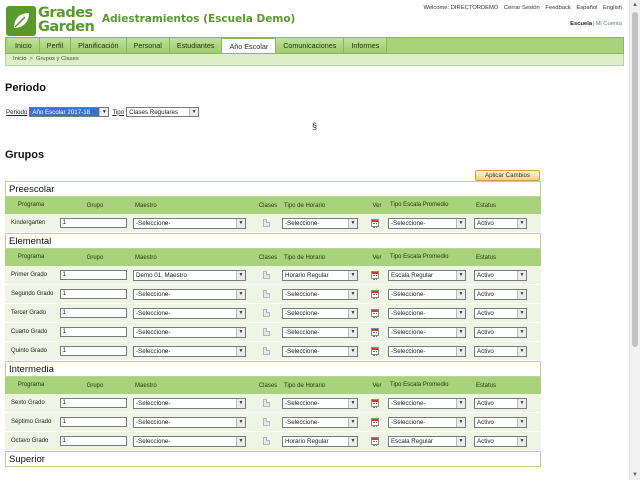  What do you see at coordinates (522, 8) in the screenshot?
I see `logout-link: Cerrar Sesión` at bounding box center [522, 8].